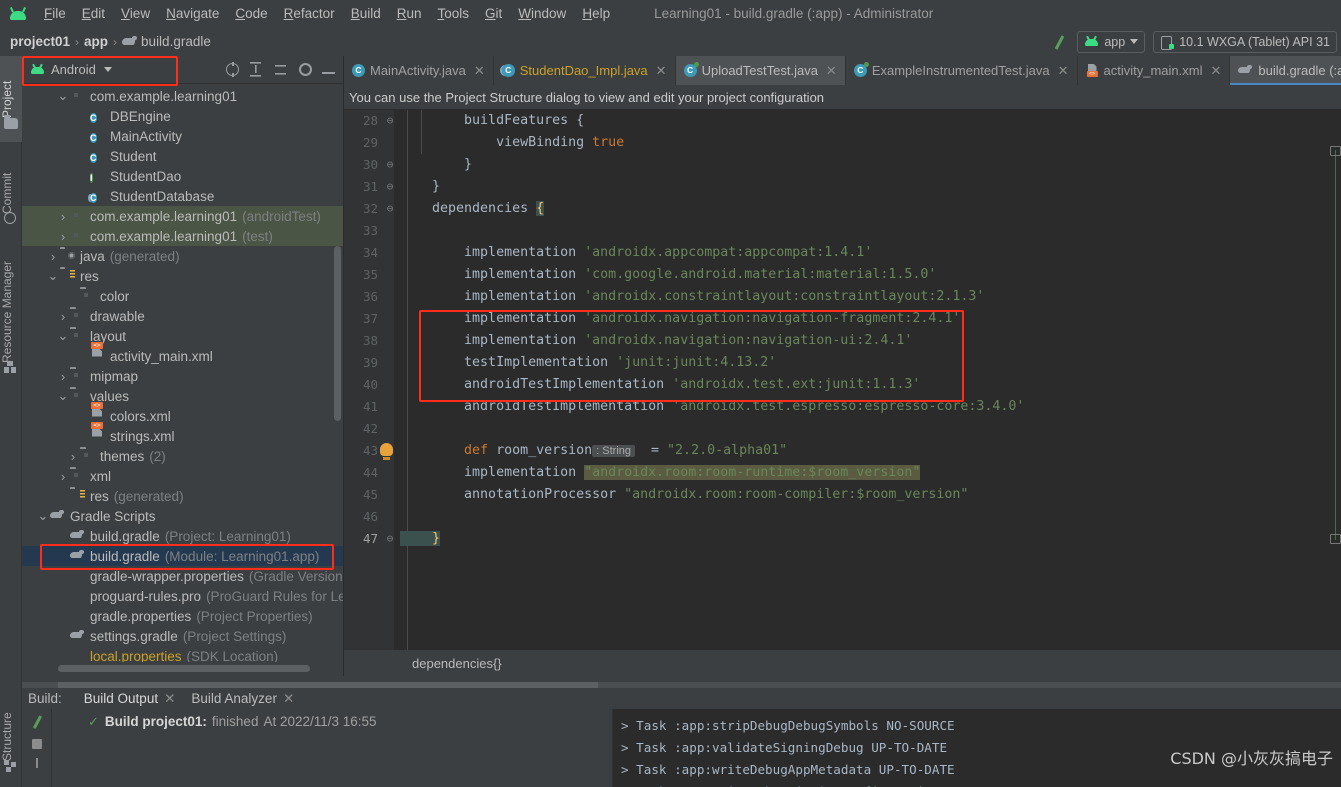 The width and height of the screenshot is (1341, 787). What do you see at coordinates (182, 476) in the screenshot?
I see `tree-node-xml: › xml` at bounding box center [182, 476].